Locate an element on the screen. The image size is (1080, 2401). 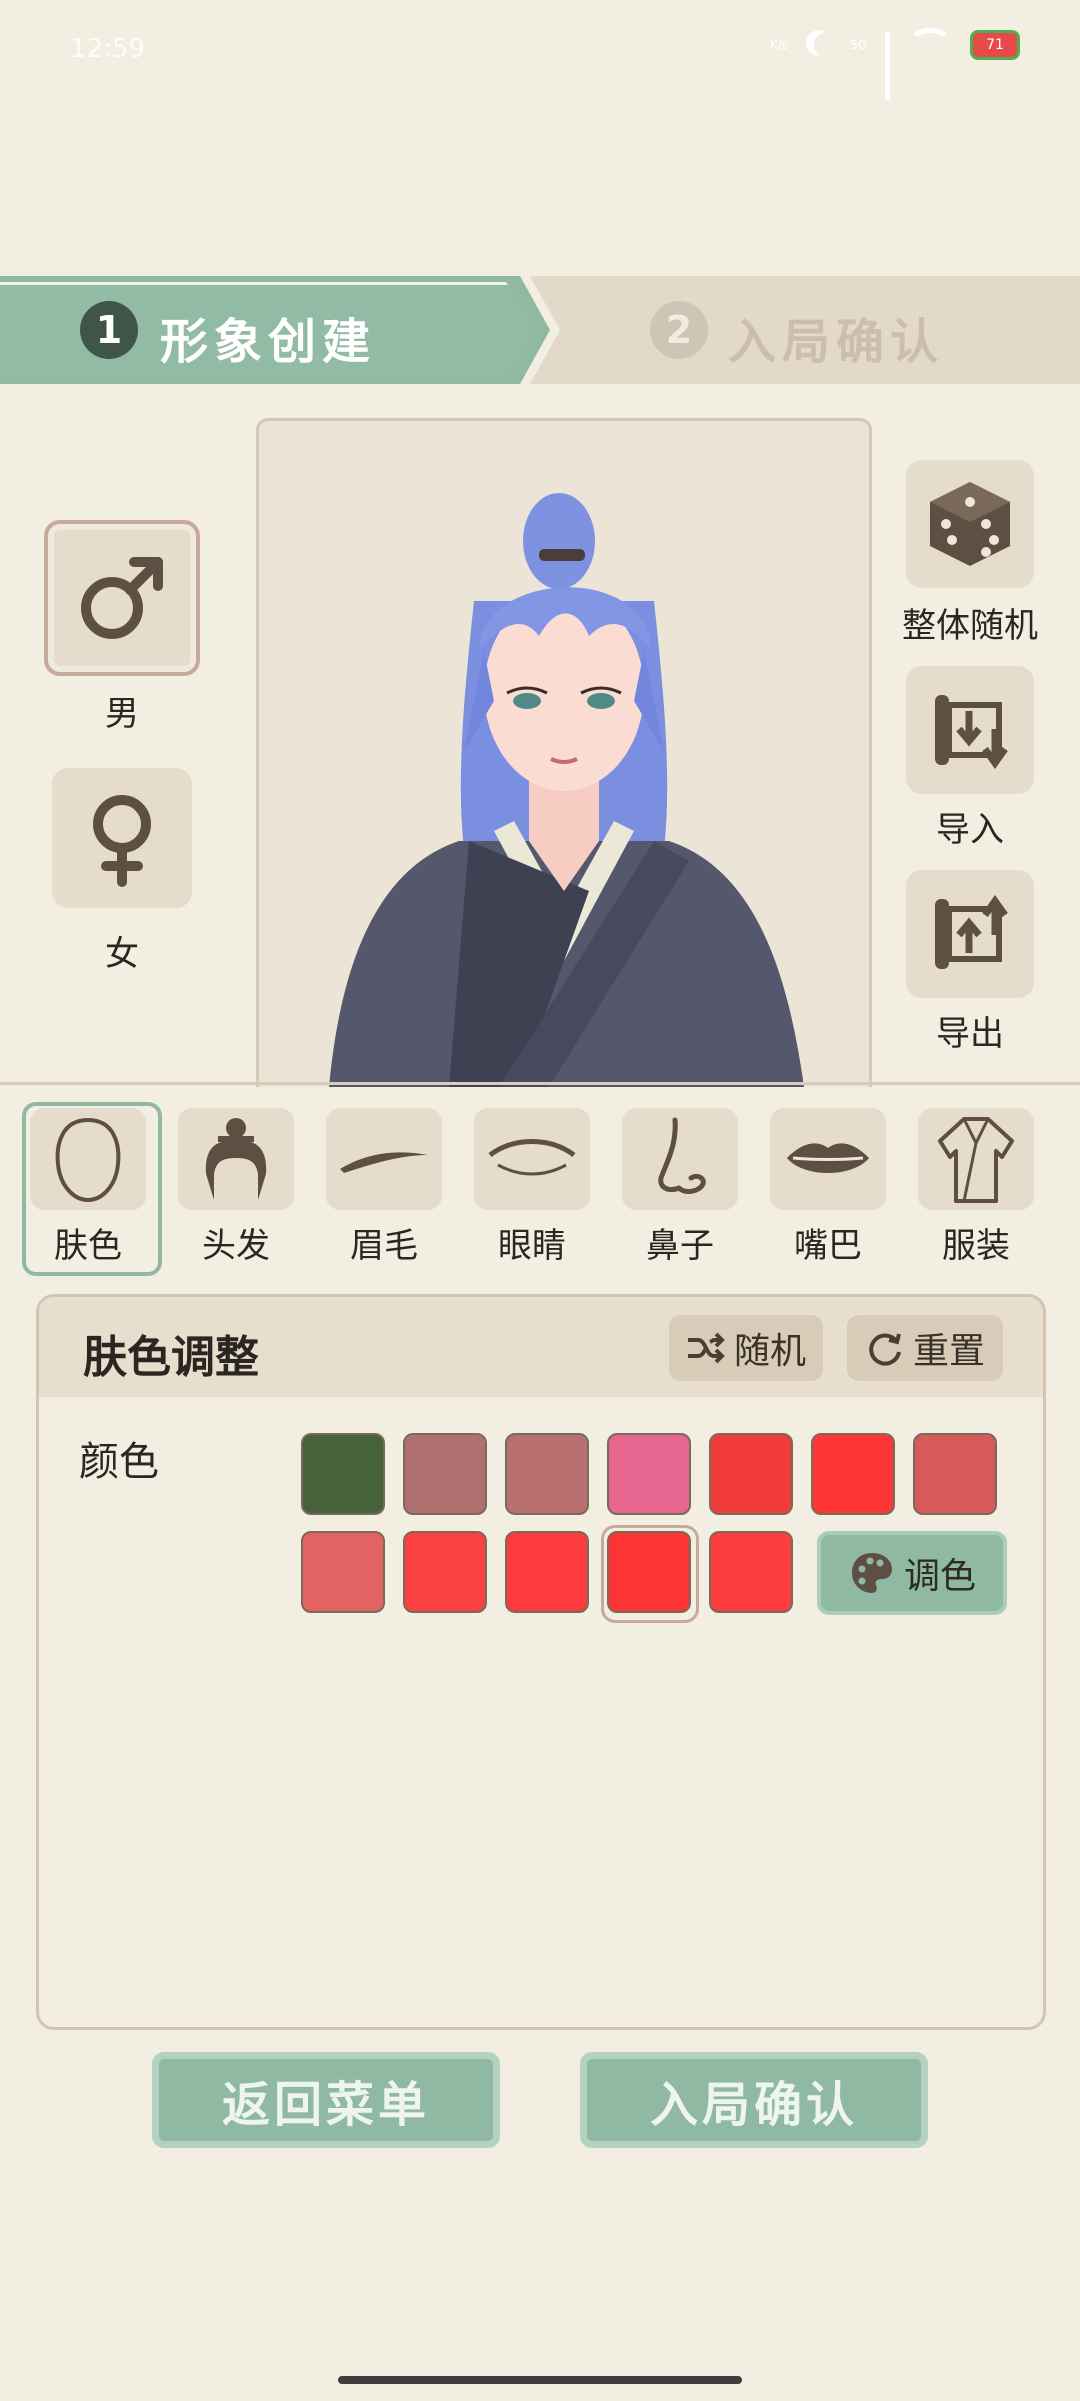
export-scroll-icon is located at coordinates (971, 931).